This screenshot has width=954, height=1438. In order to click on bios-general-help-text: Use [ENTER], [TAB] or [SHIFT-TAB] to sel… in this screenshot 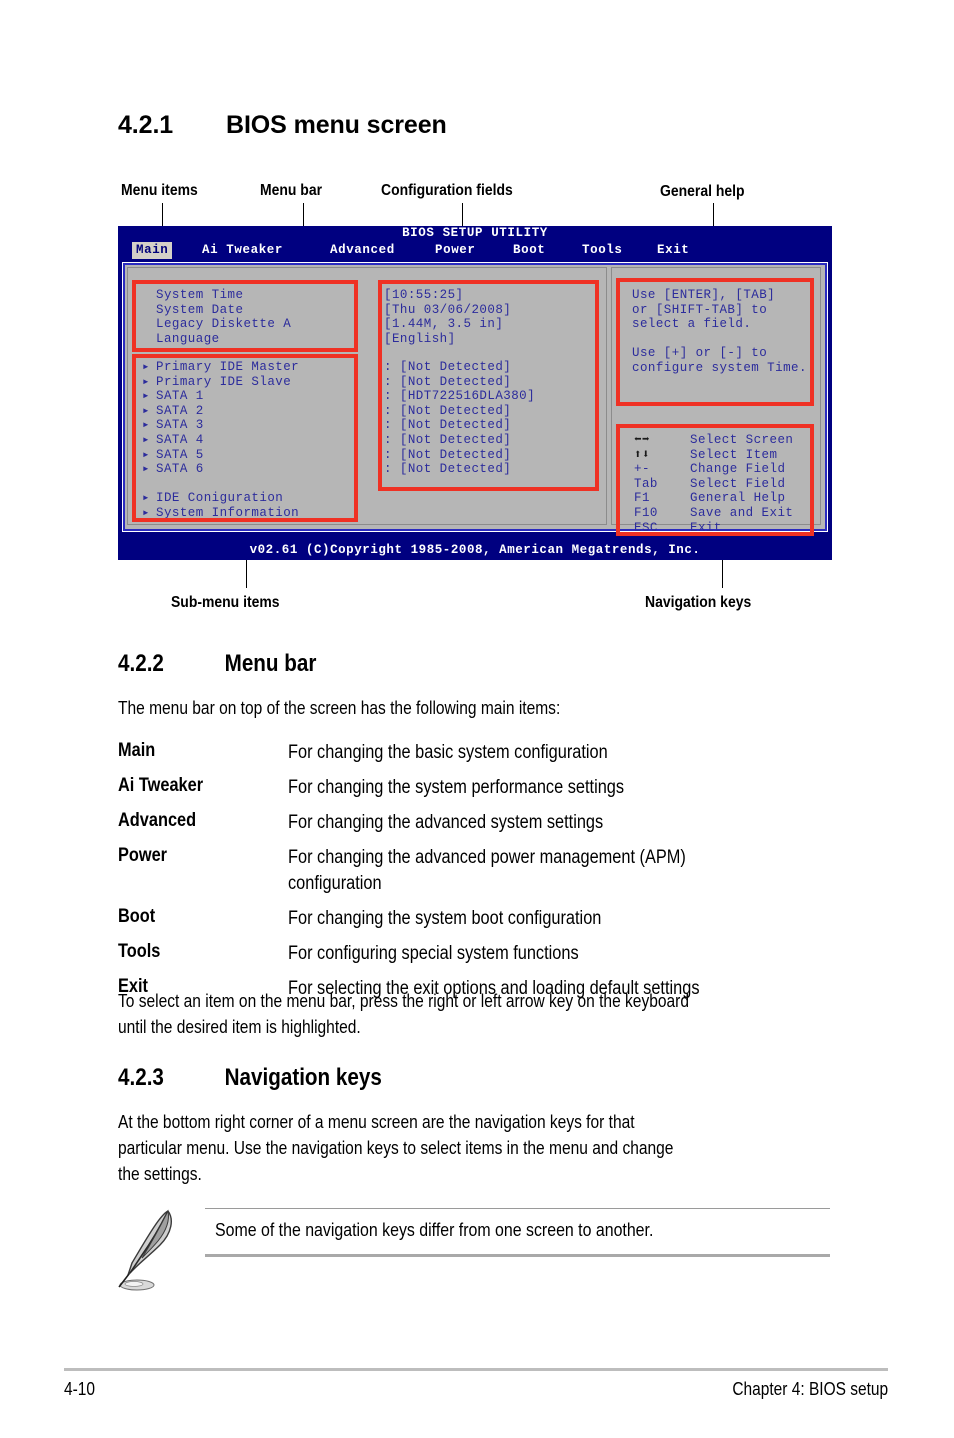, I will do `click(719, 331)`.